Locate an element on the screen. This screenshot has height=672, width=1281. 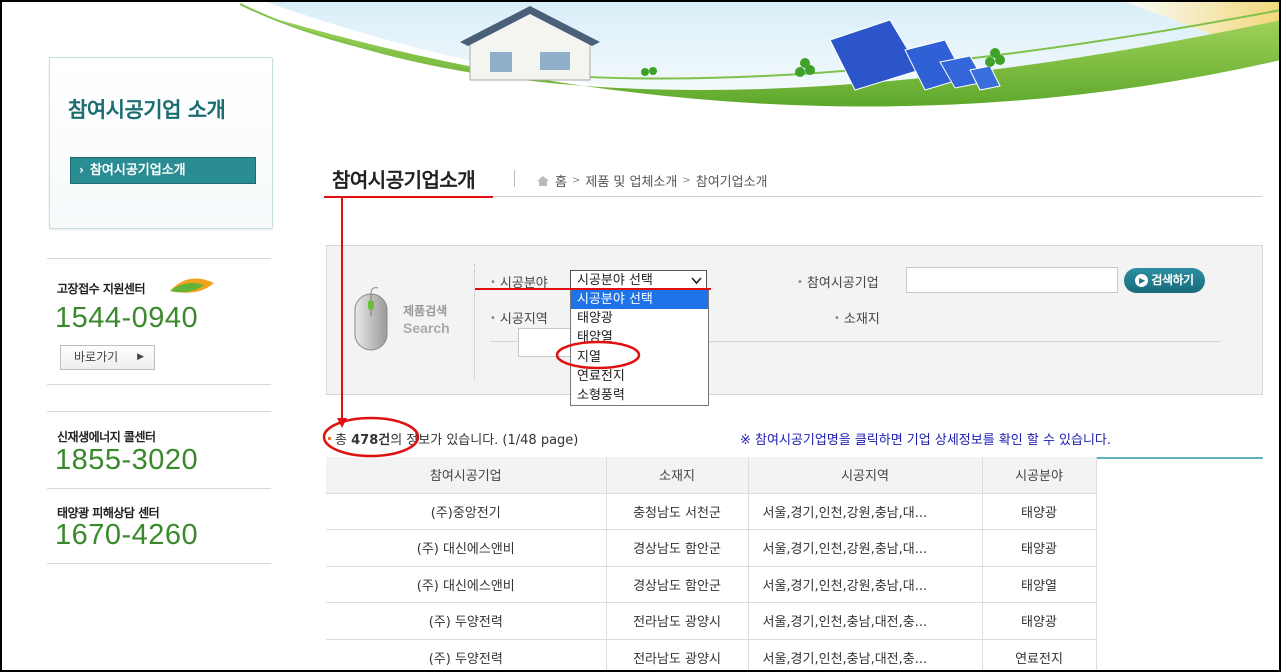
breadcrumb-products: 제품 및 업체소개 is located at coordinates (631, 180).